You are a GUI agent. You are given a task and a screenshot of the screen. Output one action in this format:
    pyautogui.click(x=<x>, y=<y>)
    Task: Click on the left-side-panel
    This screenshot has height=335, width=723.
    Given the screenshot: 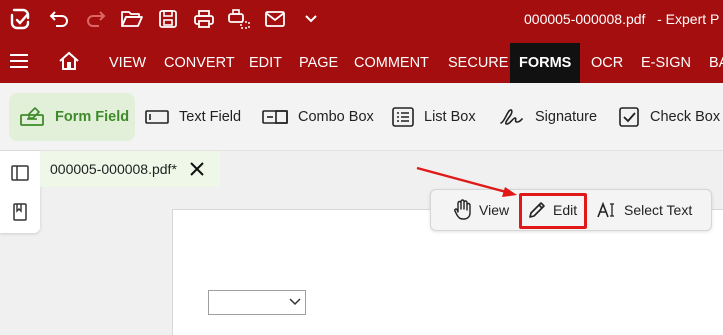 What is the action you would take?
    pyautogui.click(x=20, y=192)
    